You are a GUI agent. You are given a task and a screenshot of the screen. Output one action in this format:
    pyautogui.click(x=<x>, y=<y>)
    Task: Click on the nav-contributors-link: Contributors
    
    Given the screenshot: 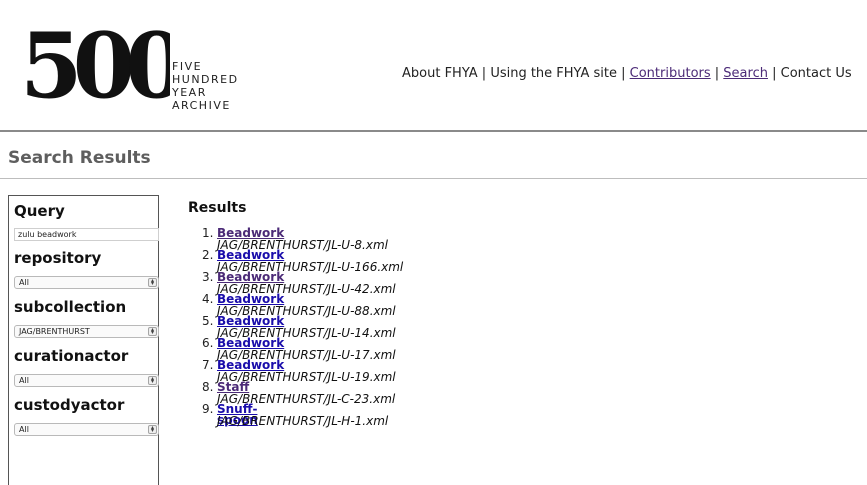 What is the action you would take?
    pyautogui.click(x=670, y=73)
    